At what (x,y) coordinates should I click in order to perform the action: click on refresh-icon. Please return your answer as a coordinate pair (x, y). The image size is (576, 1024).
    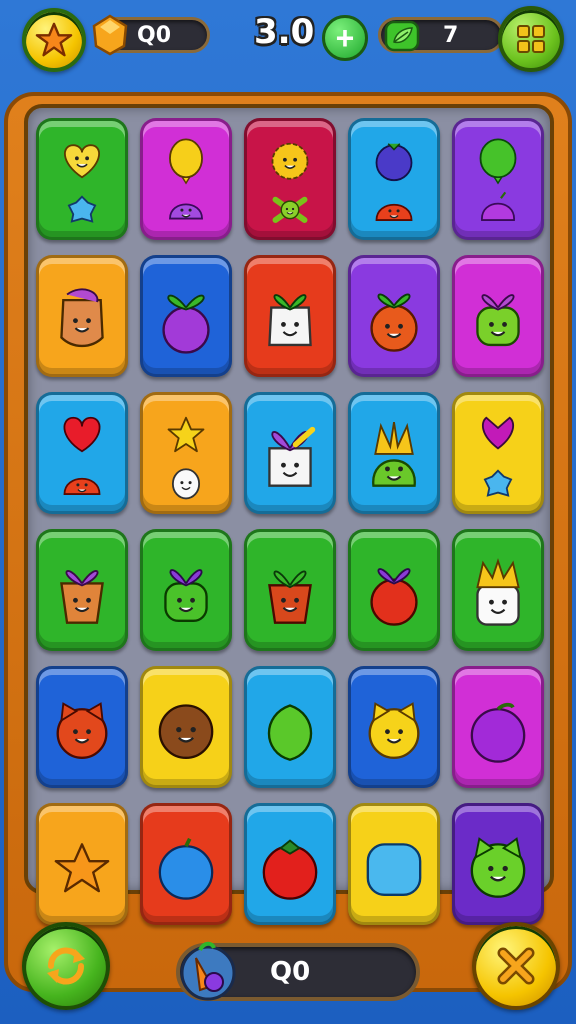
    Looking at the image, I should click on (66, 966).